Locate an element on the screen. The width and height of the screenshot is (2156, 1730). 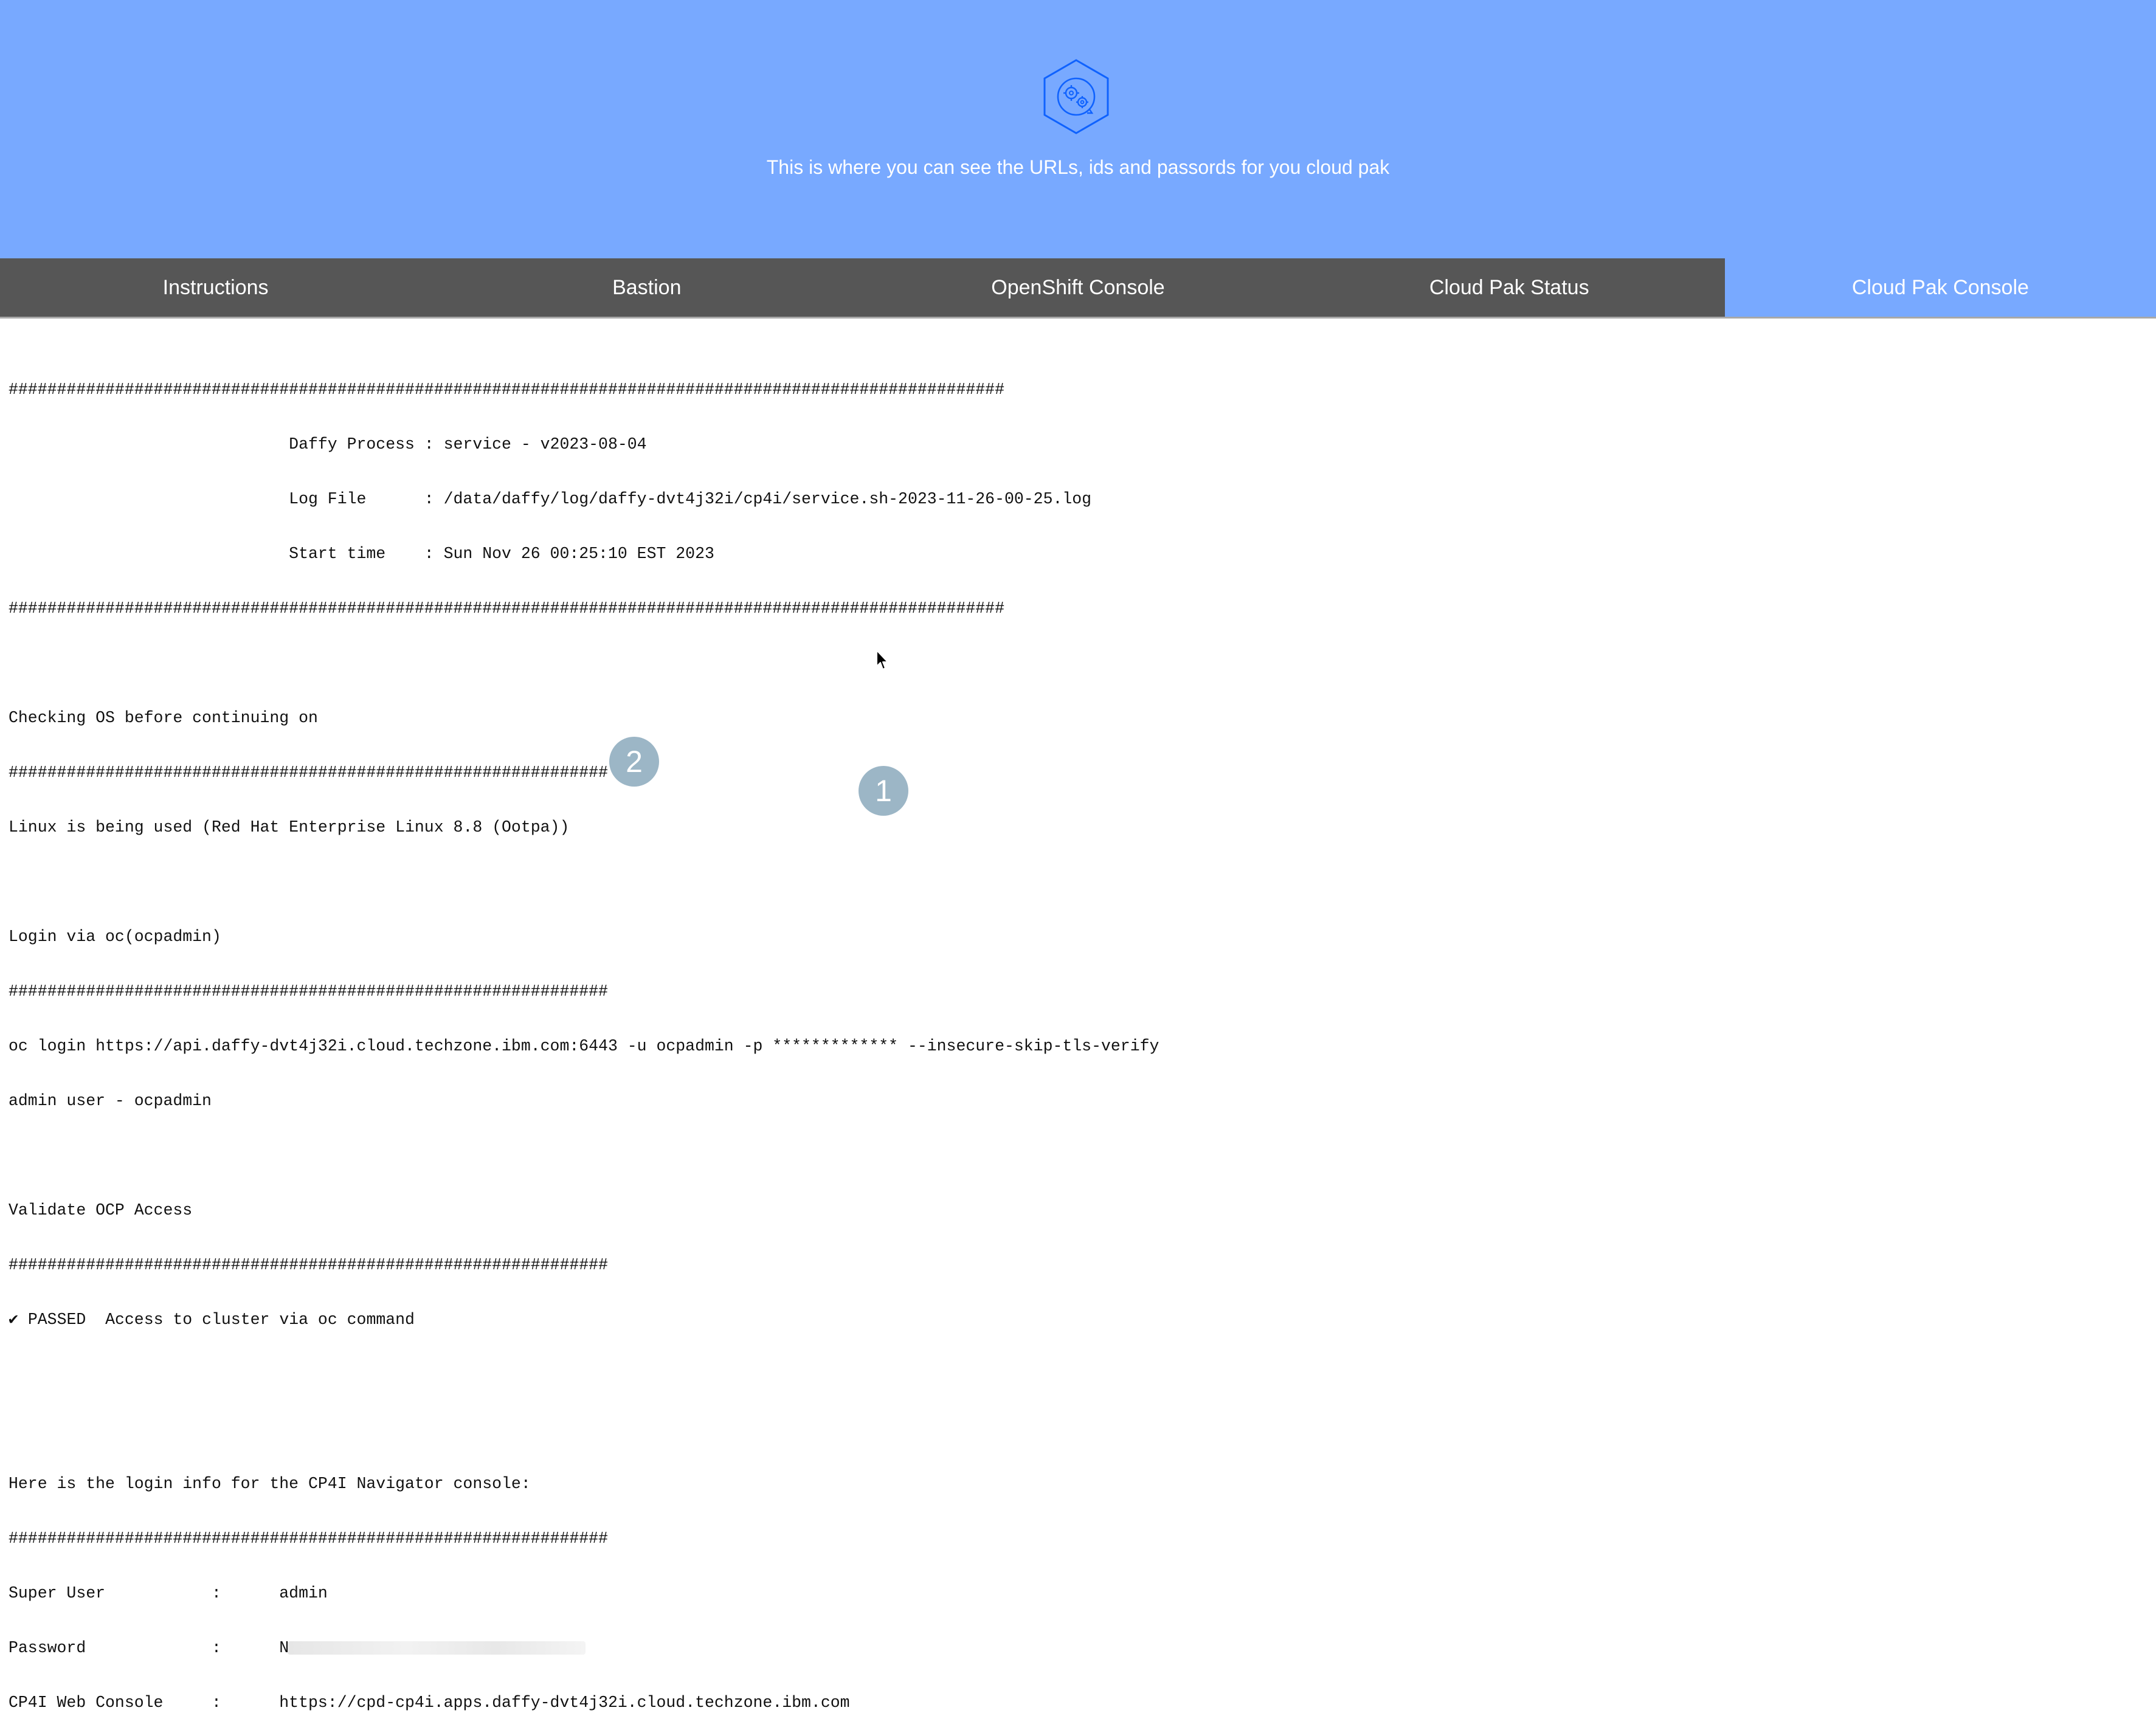
console-line: Login via oc(ocpadmin) is located at coordinates (115, 937).